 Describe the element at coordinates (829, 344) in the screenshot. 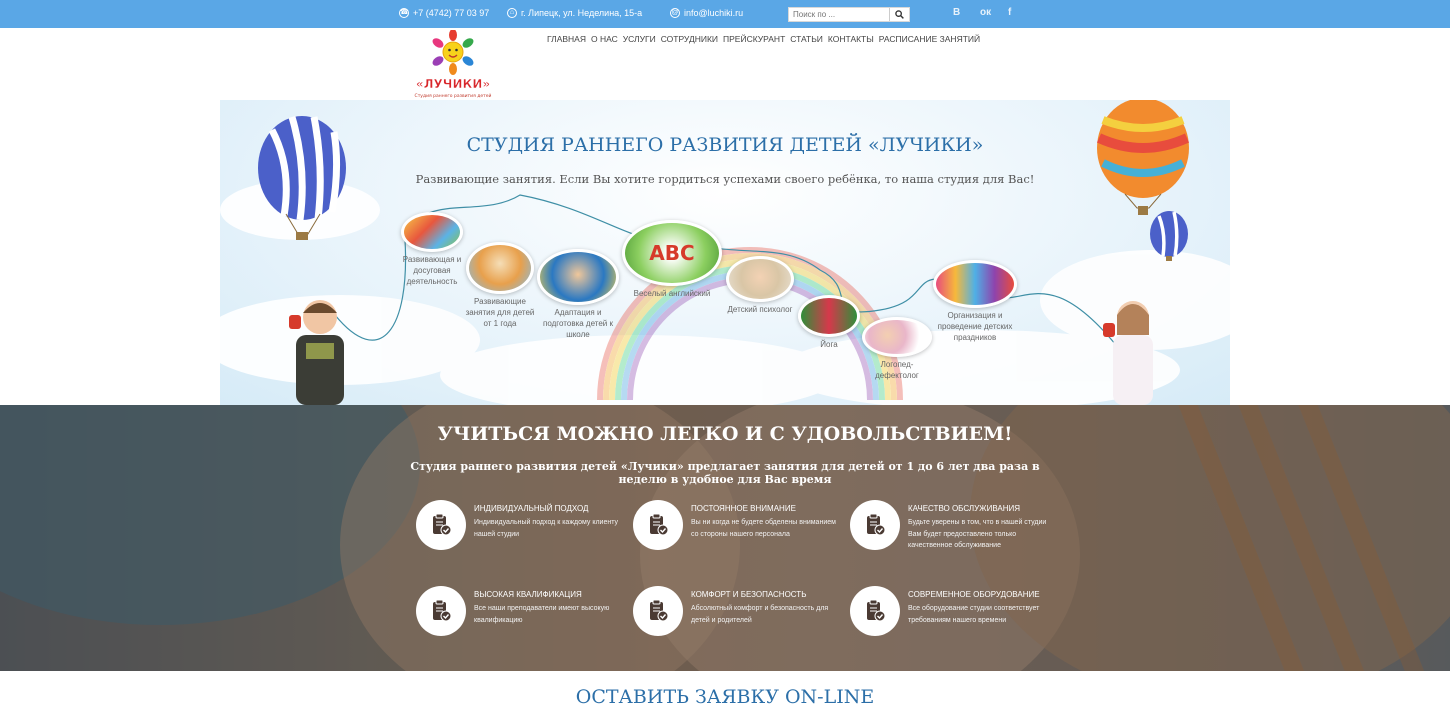

I see `service-label: Йога` at that location.